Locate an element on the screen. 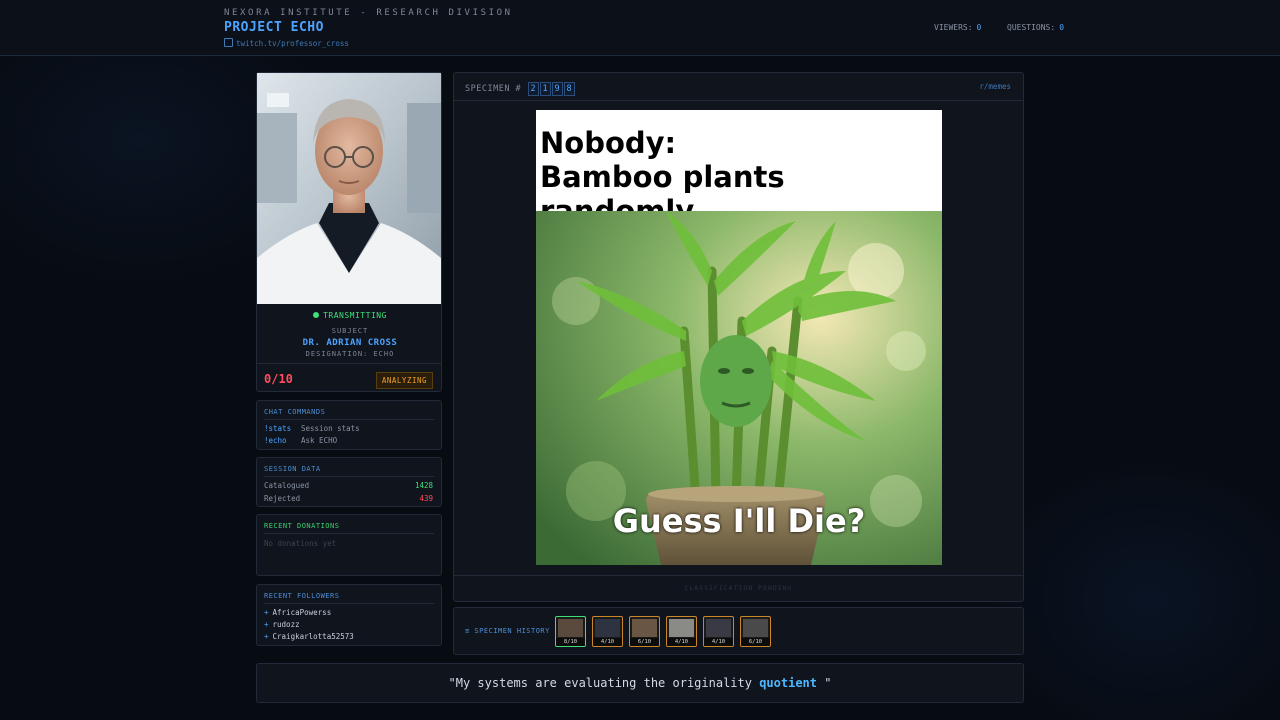 The height and width of the screenshot is (720, 1280). meme-caption-top: Nobody: Bamboo plants randomly is located at coordinates (739, 169).